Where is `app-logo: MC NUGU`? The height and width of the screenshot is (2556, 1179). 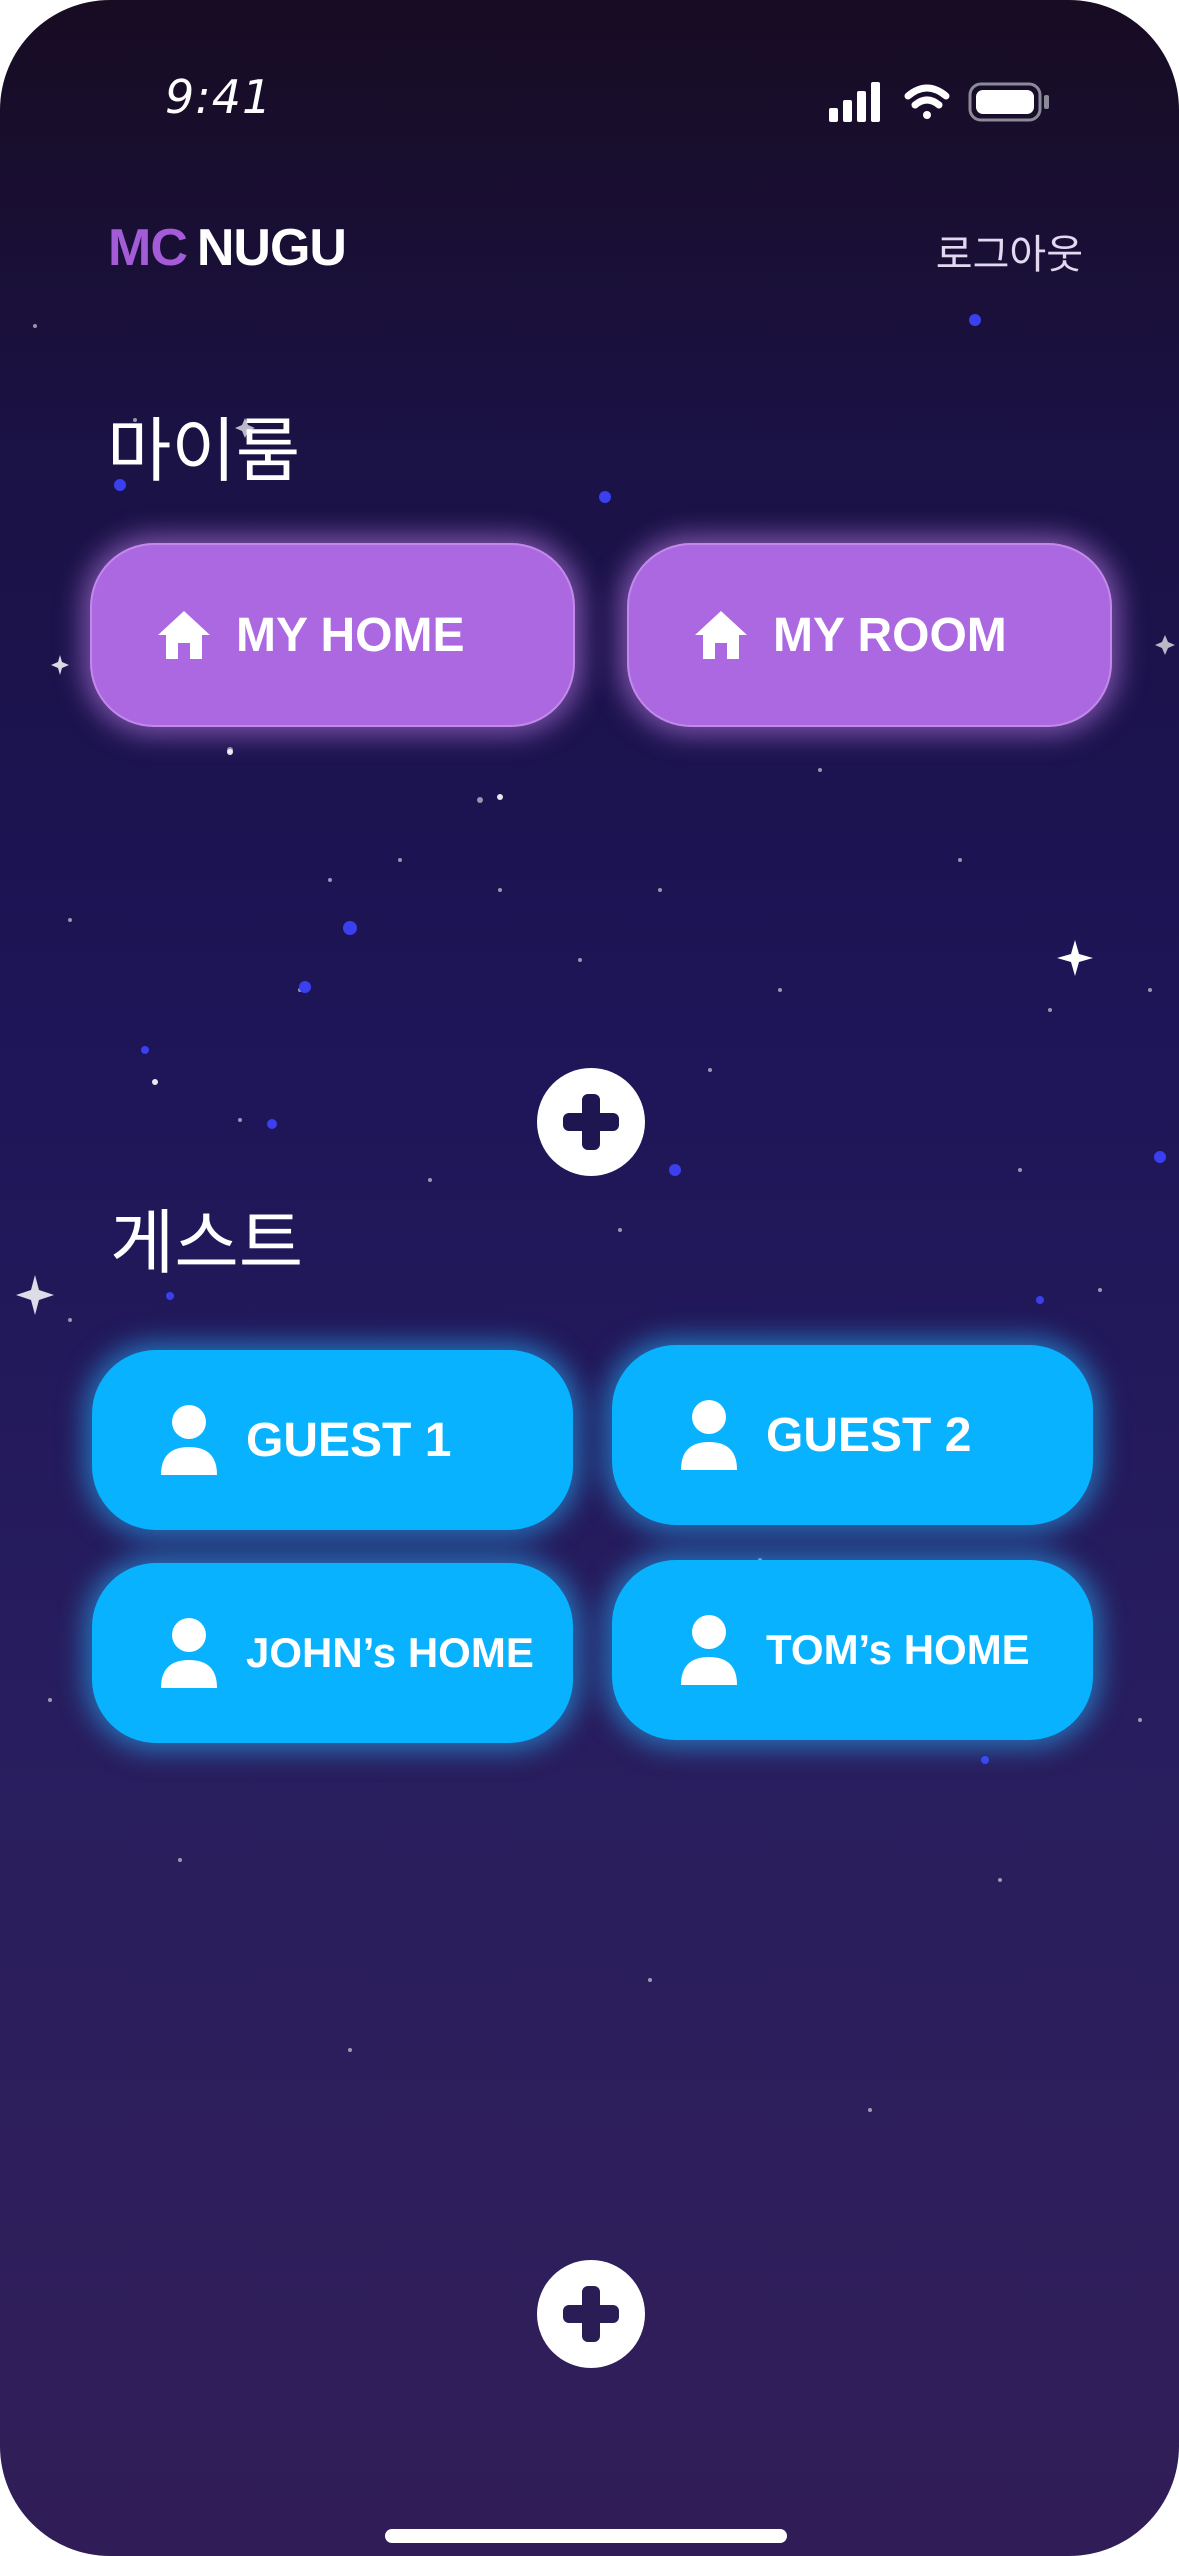
app-logo: MC NUGU is located at coordinates (227, 248).